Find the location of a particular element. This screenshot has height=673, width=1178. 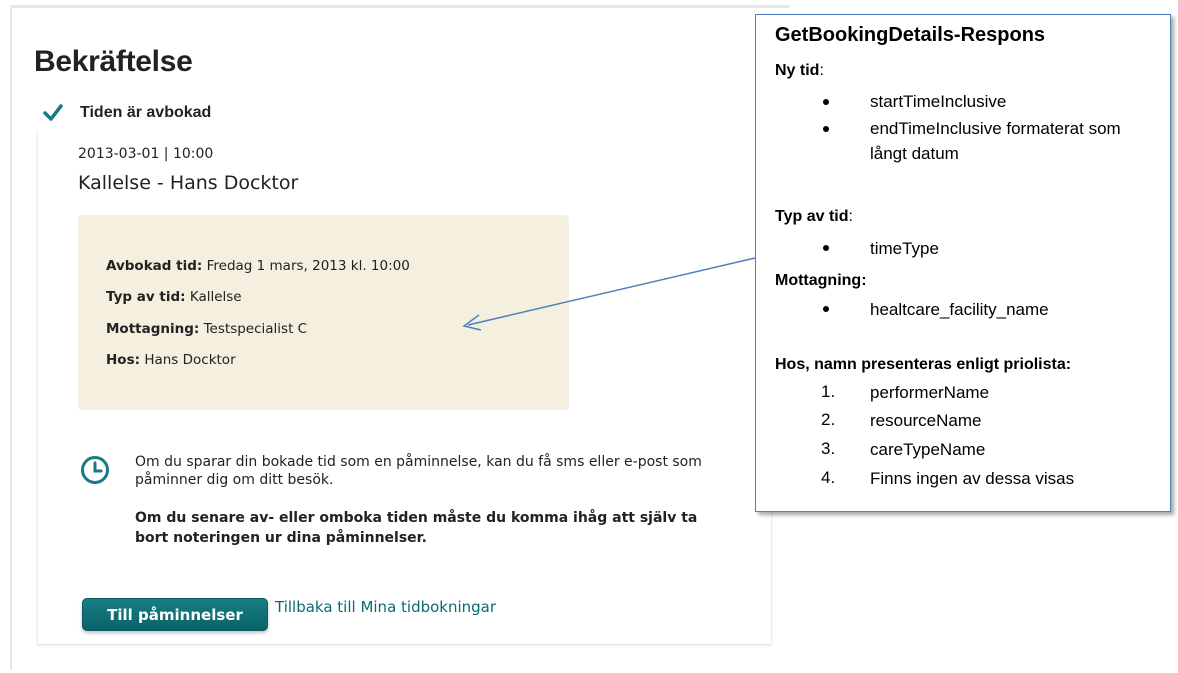

callout-heading-text: Ny tid is located at coordinates (797, 70).